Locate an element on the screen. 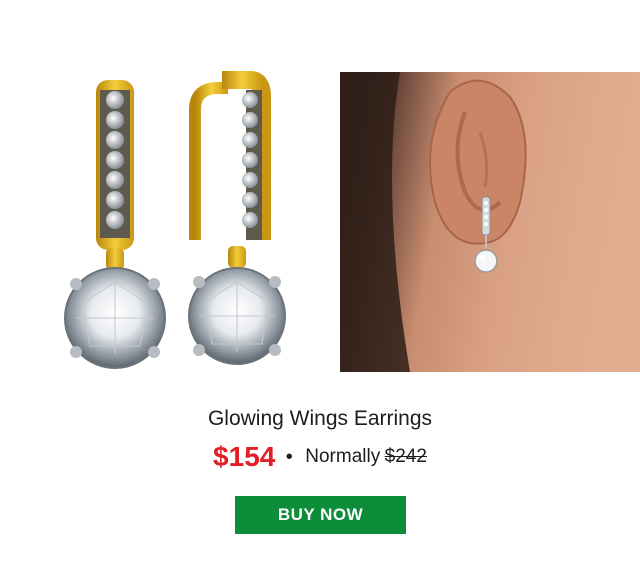 This screenshot has width=640, height=578. price-line: $154 • Normally $242 is located at coordinates (320, 457).